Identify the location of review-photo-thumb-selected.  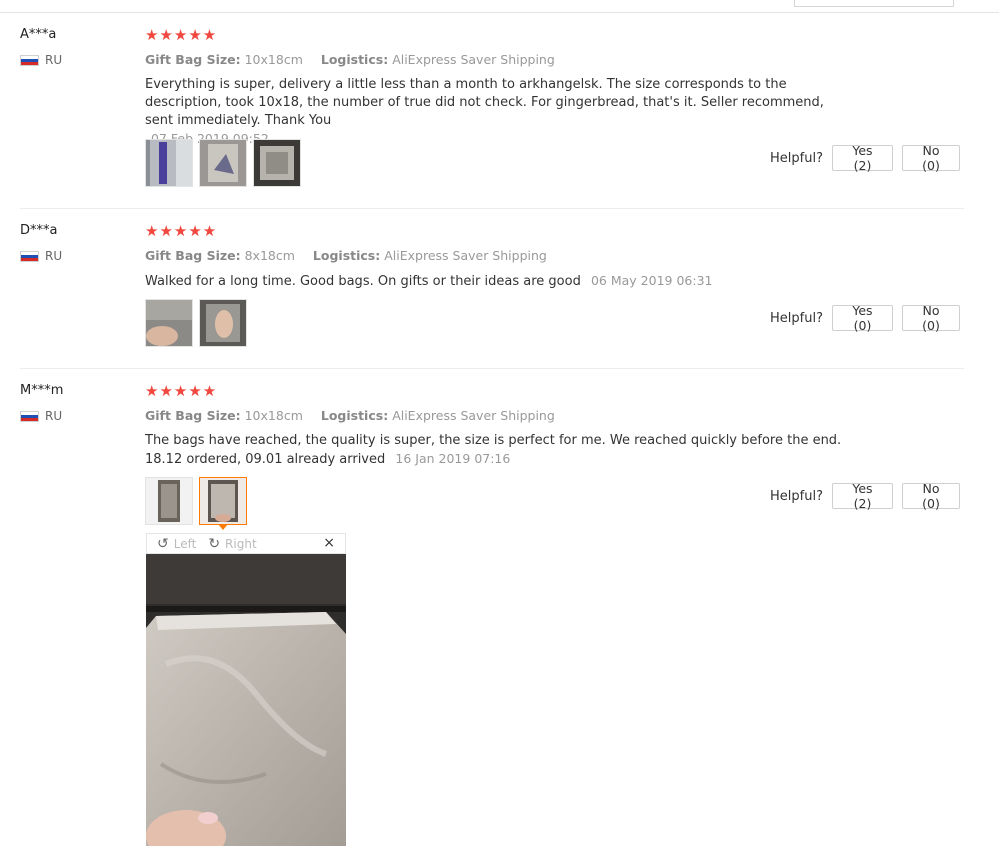
(223, 501).